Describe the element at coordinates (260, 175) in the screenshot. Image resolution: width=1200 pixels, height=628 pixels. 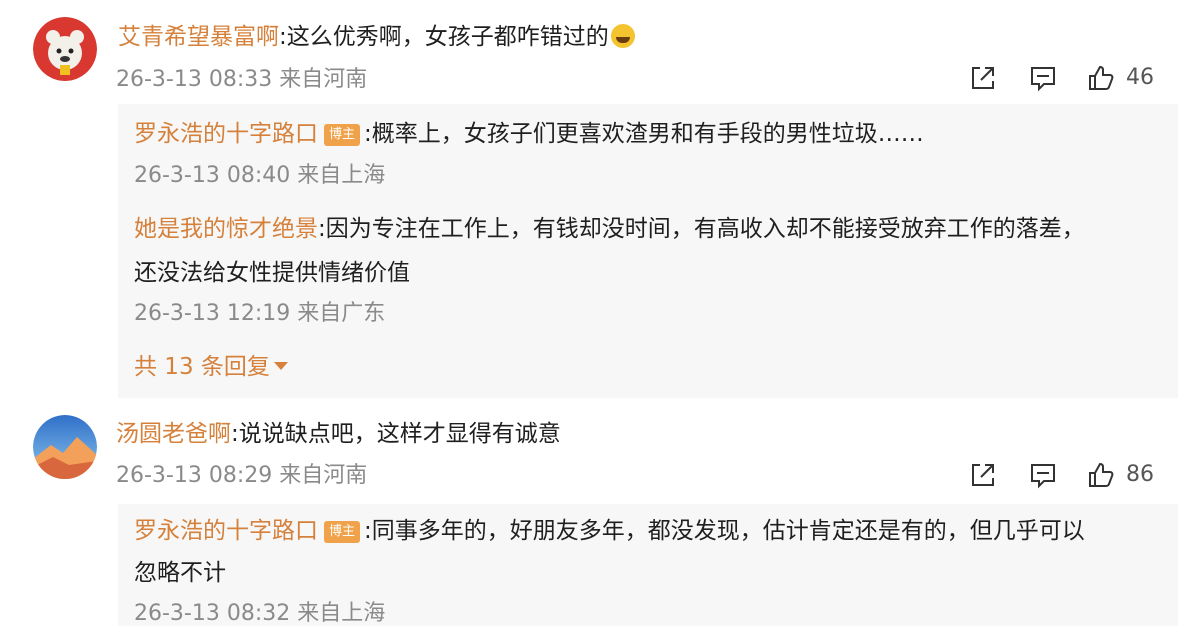
I see `reply-meta: 26-3-13 08:40 来自上海` at that location.